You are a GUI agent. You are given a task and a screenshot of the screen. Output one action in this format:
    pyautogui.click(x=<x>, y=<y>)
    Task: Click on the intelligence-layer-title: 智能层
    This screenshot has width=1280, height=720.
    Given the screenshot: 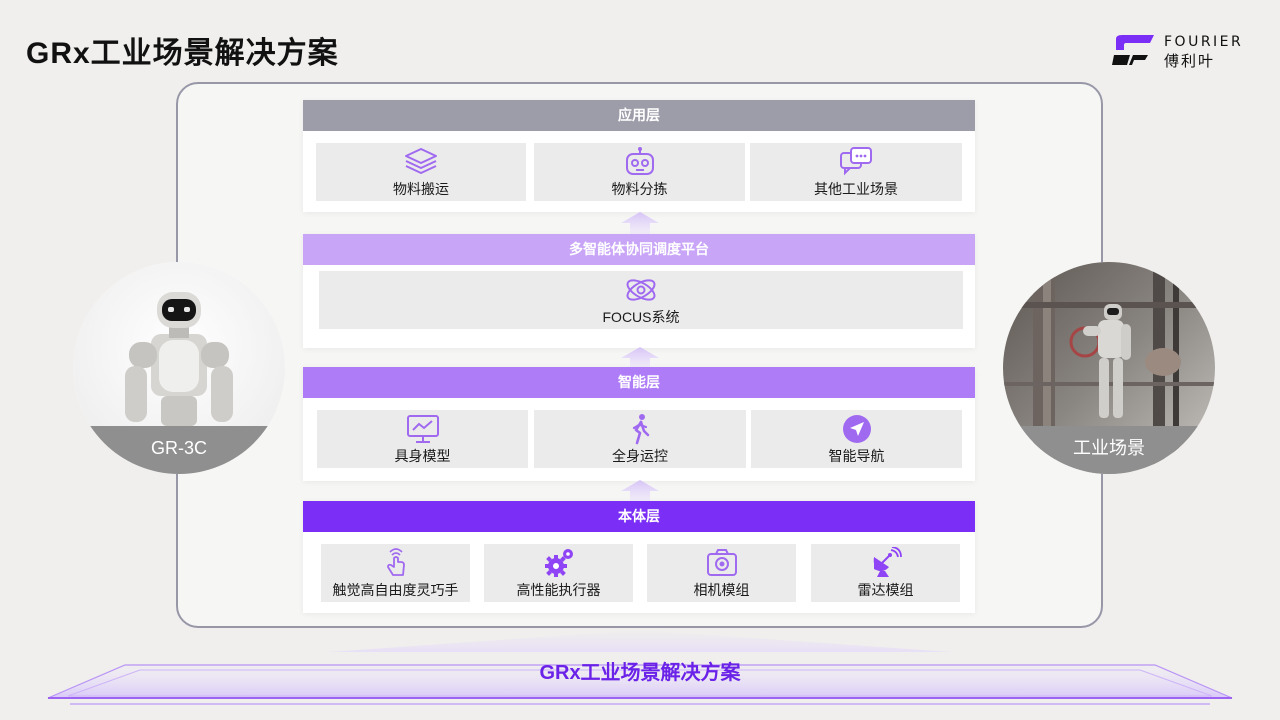 What is the action you would take?
    pyautogui.click(x=639, y=382)
    